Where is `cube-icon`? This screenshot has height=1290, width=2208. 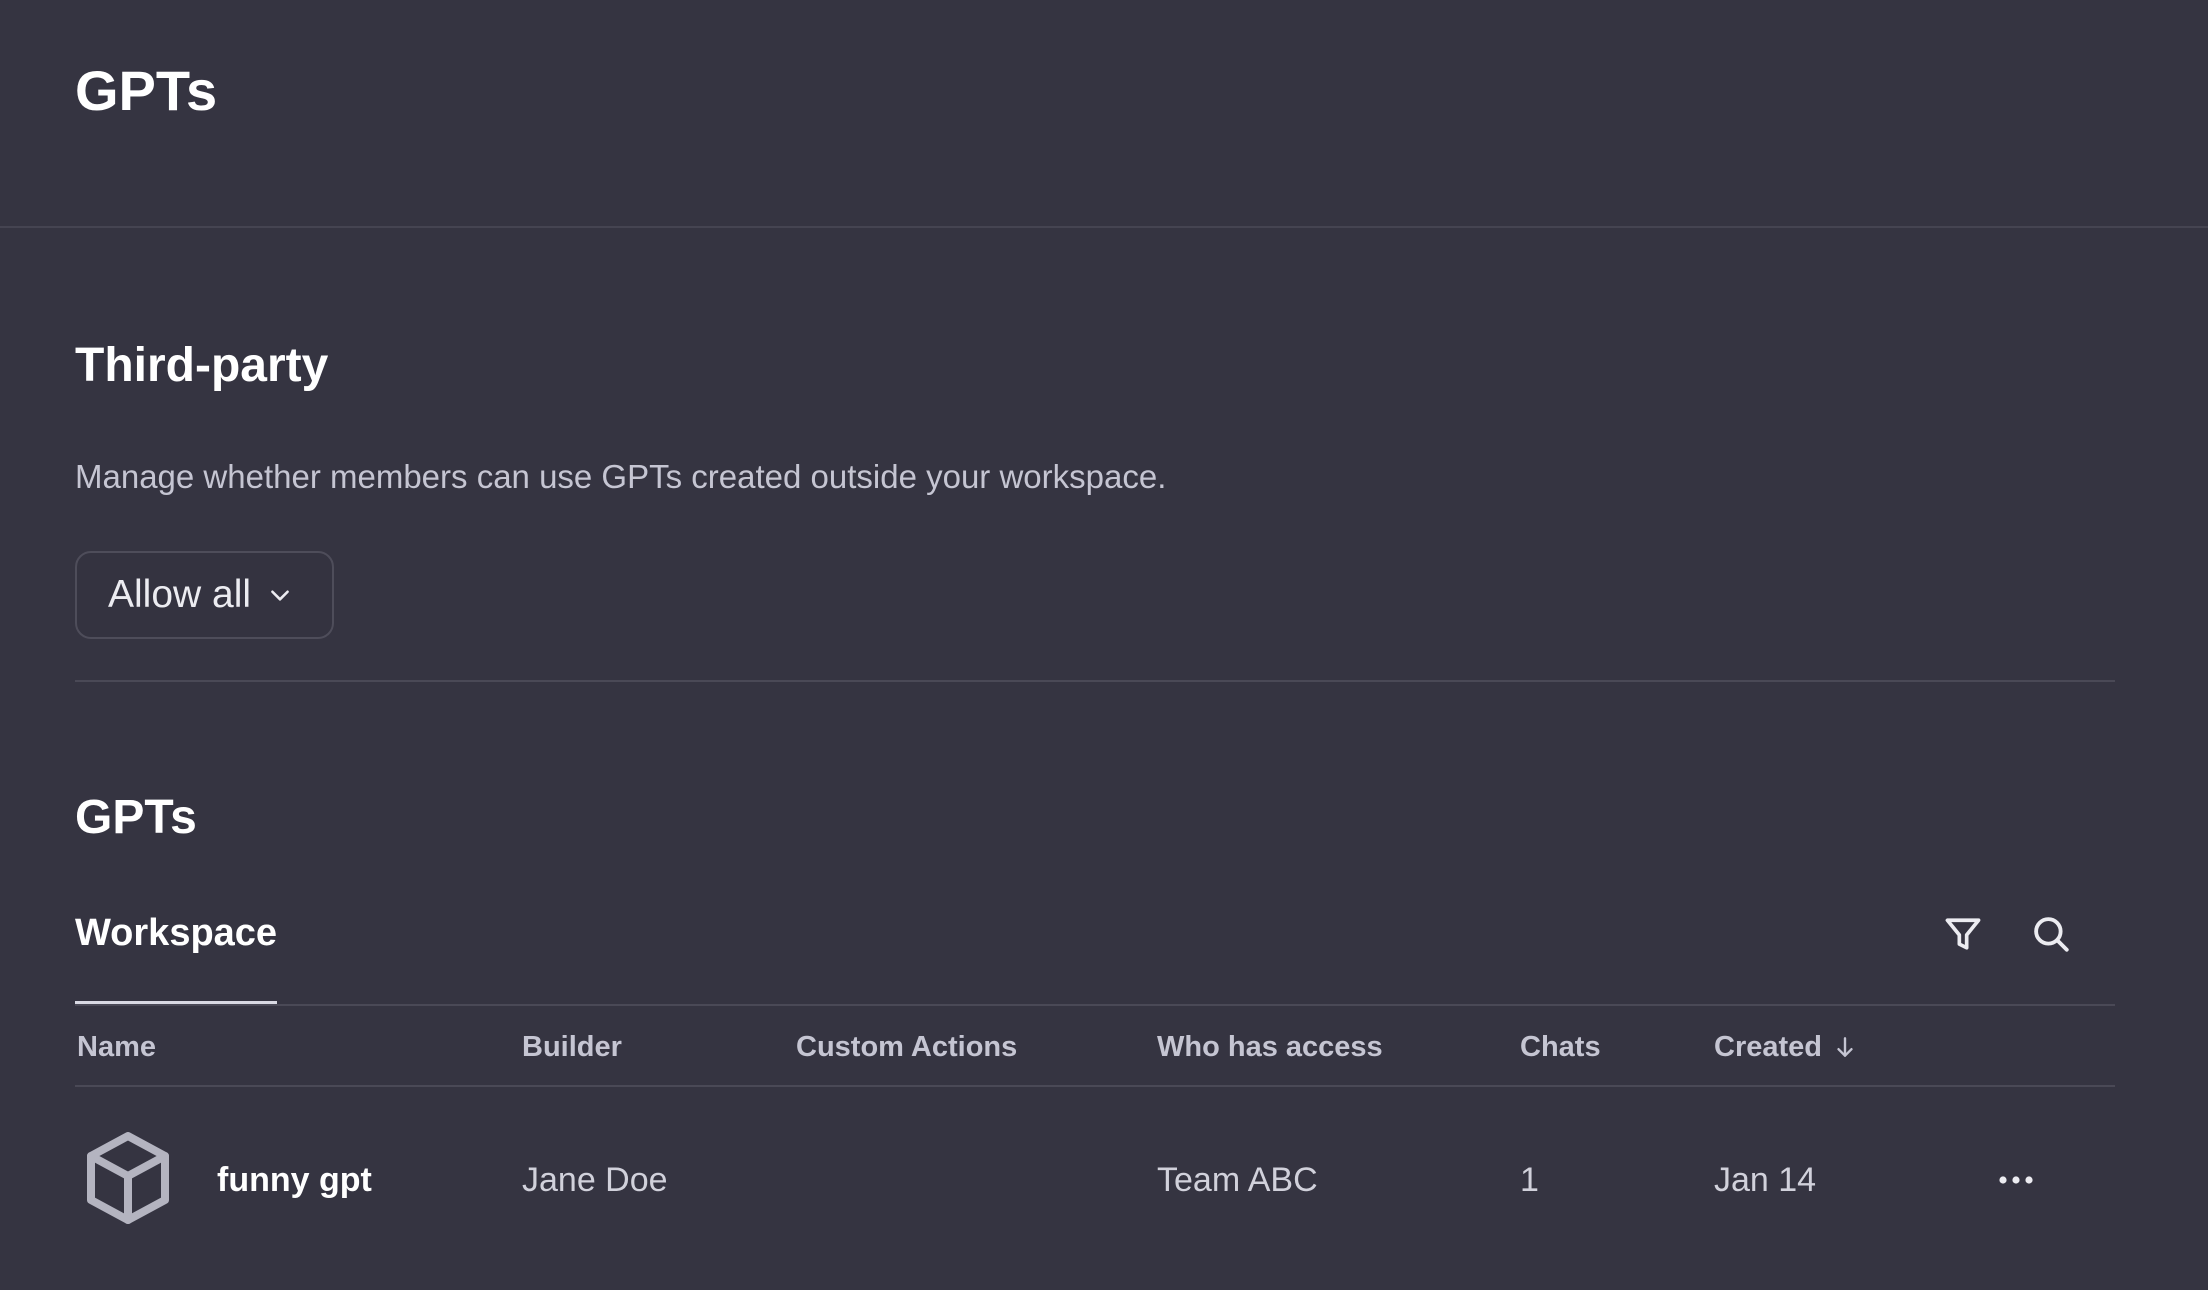
cube-icon is located at coordinates (128, 1178).